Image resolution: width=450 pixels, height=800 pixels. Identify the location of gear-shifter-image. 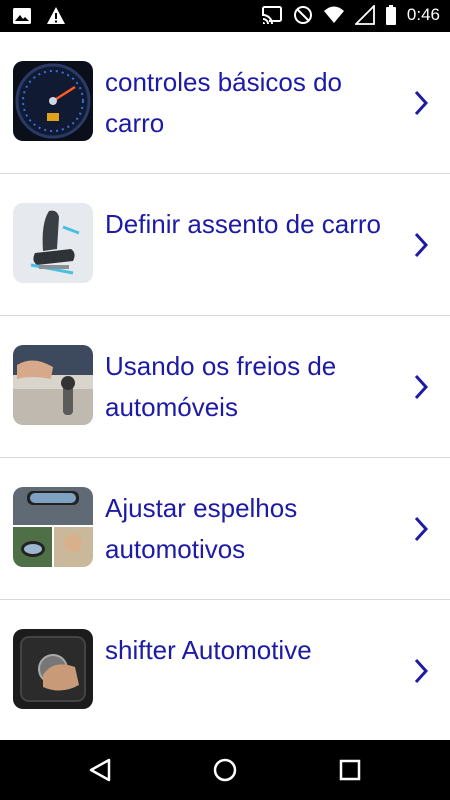
(53, 669).